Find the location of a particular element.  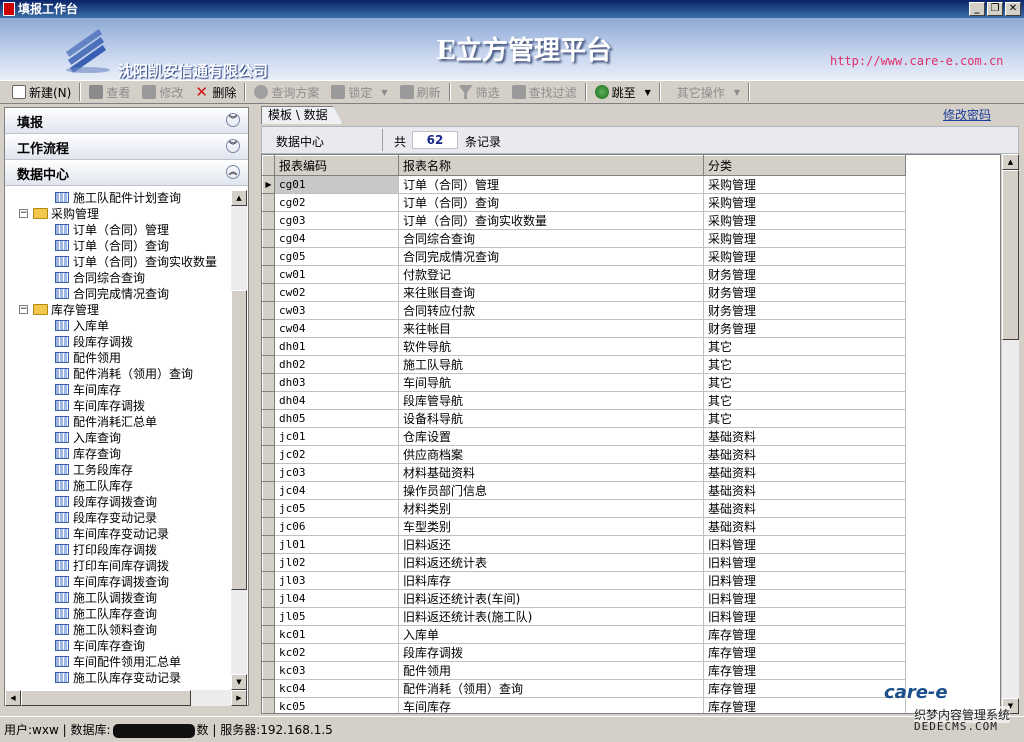

table-row: cg05 合同完成情况查询 采购管理 is located at coordinates (584, 256).